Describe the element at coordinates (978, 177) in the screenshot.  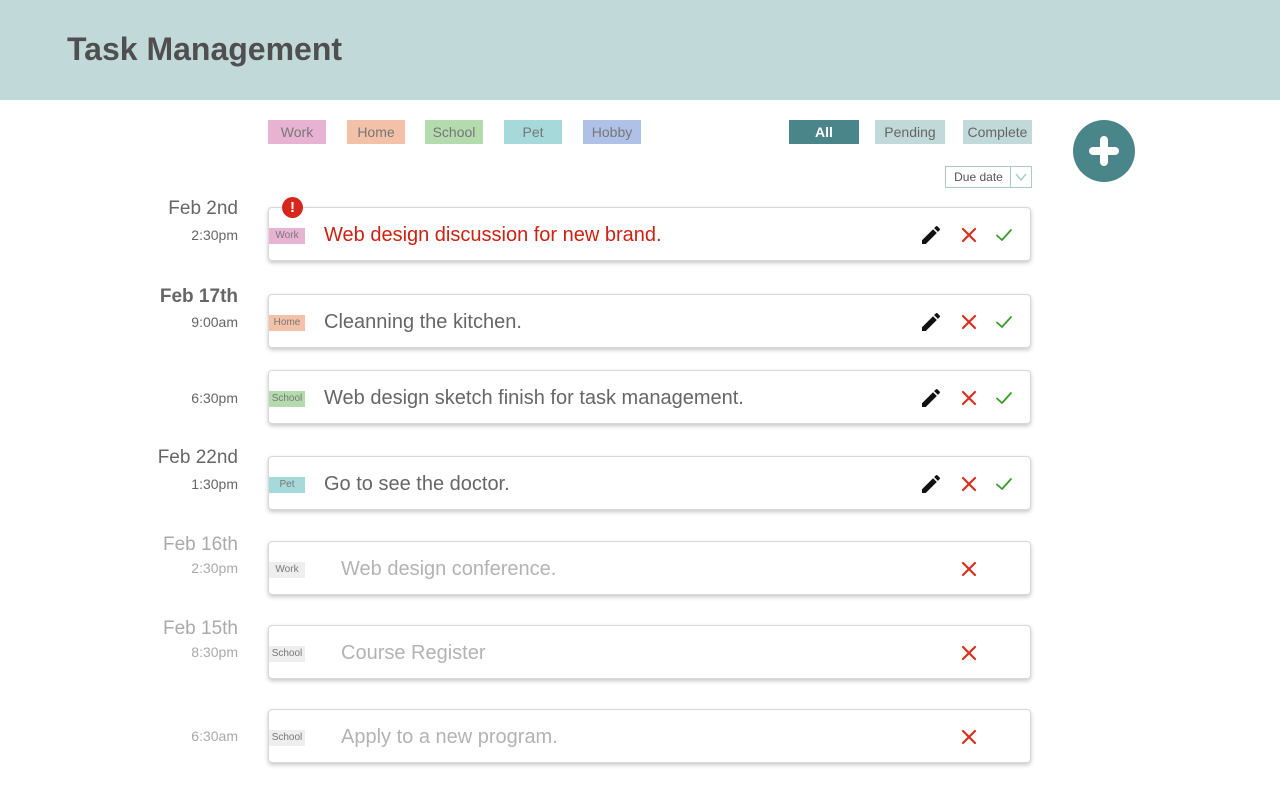
I see `sort-label: Due date` at that location.